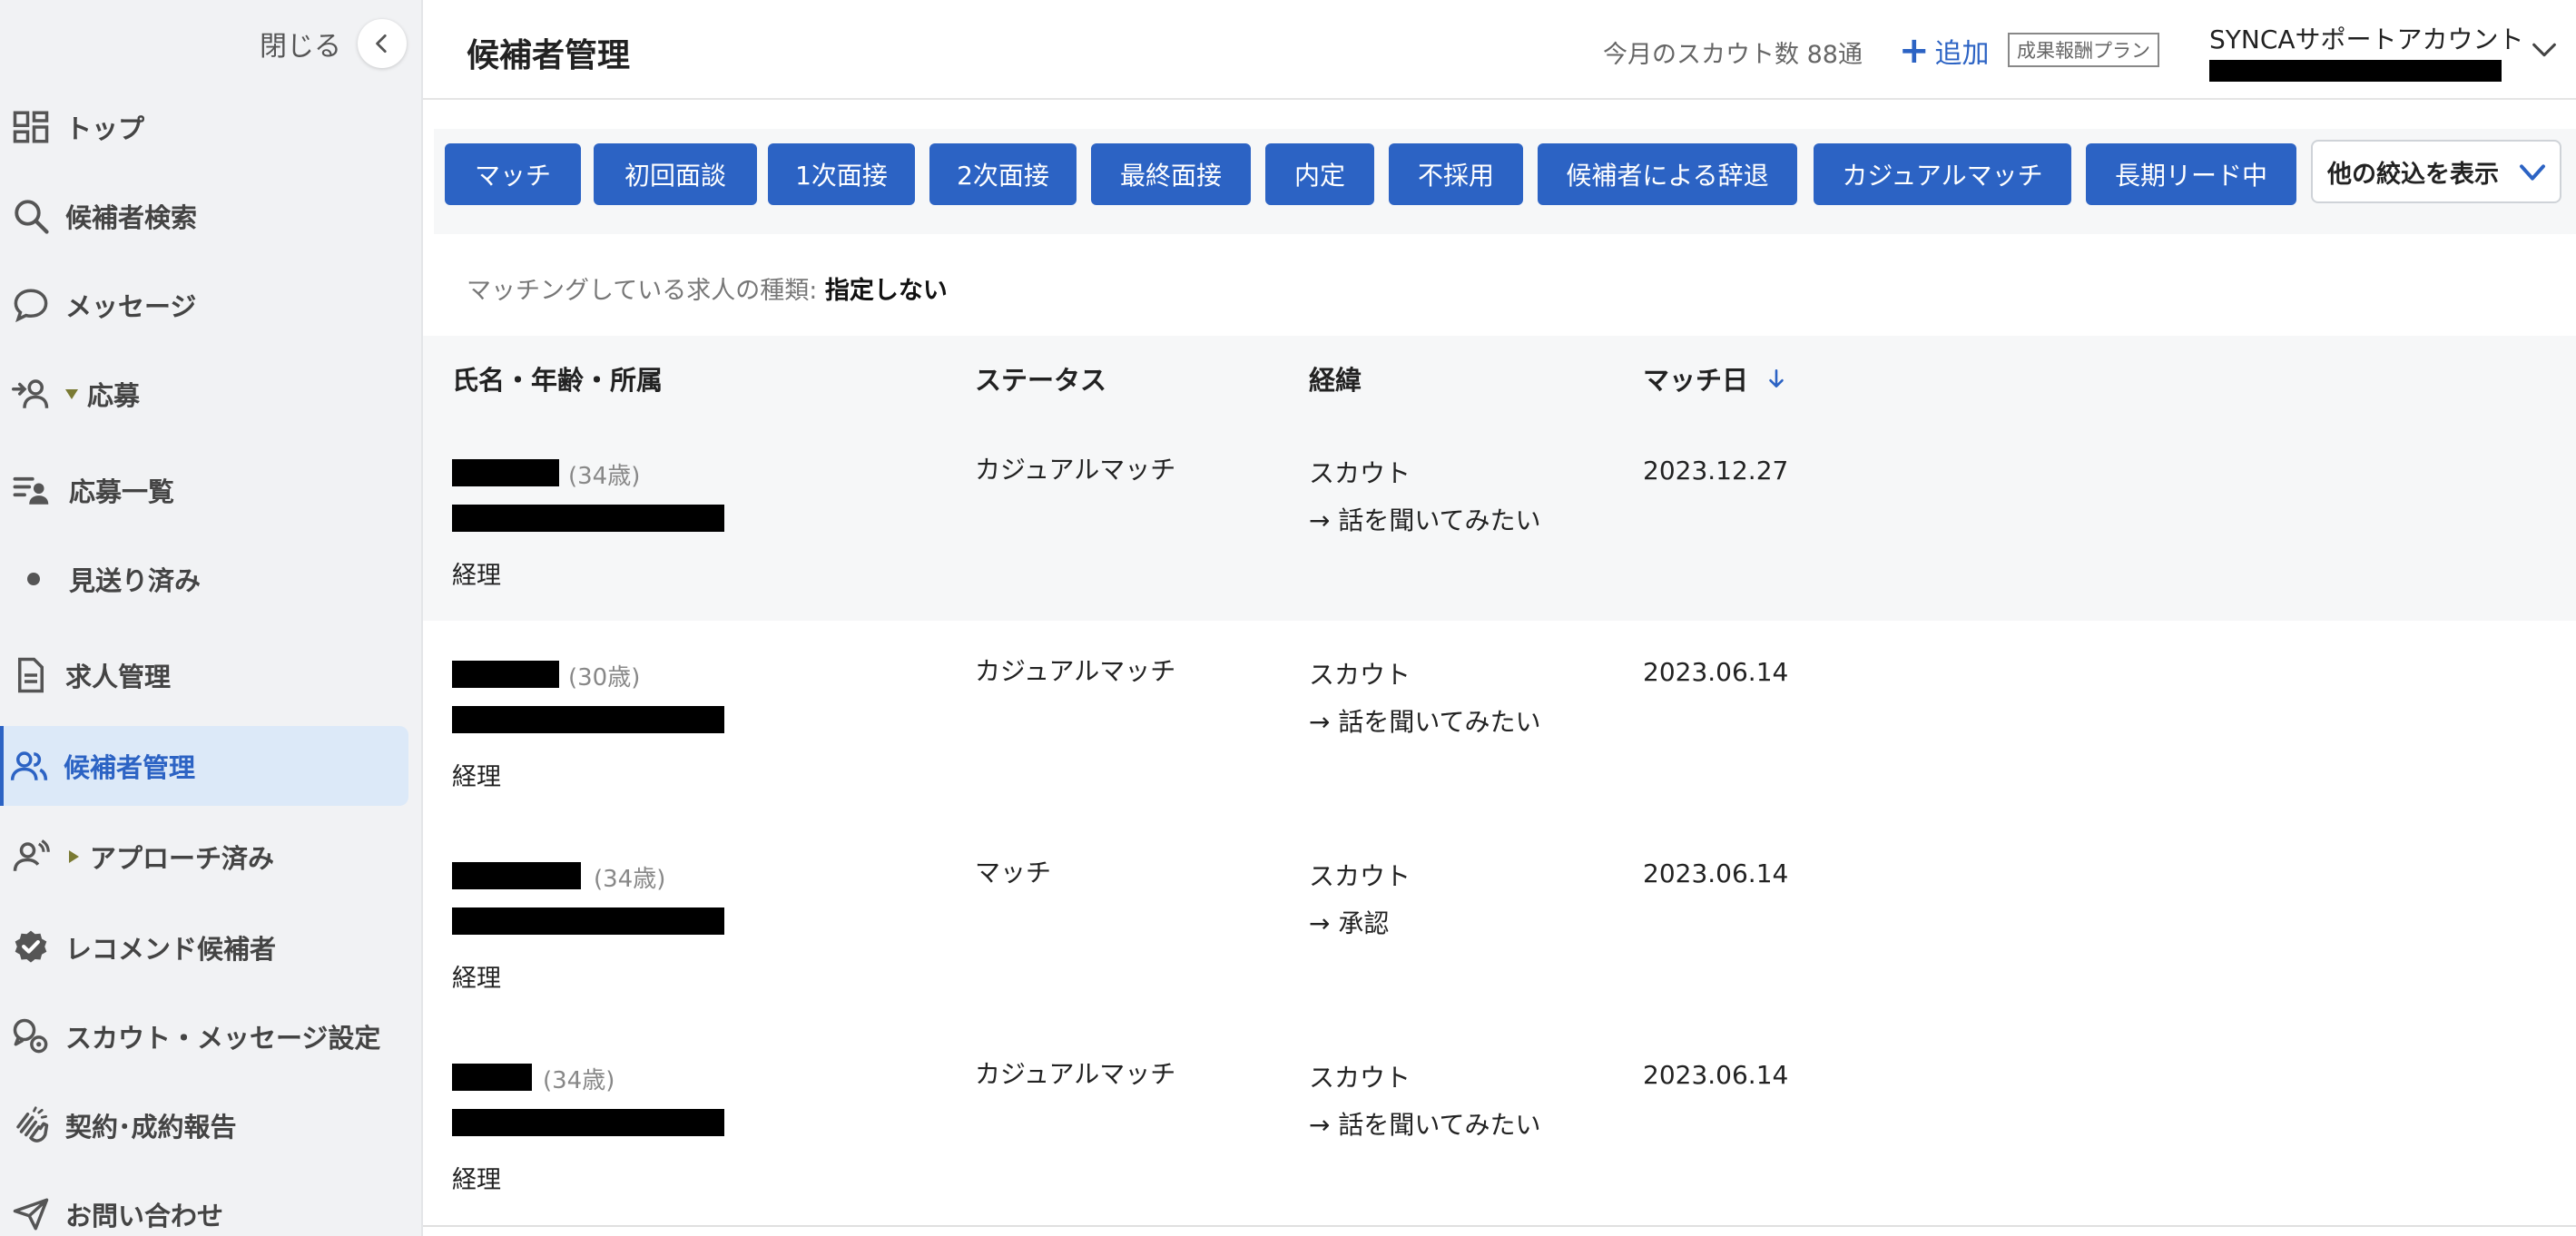 The width and height of the screenshot is (2576, 1236). What do you see at coordinates (31, 490) in the screenshot?
I see `list-person-icon` at bounding box center [31, 490].